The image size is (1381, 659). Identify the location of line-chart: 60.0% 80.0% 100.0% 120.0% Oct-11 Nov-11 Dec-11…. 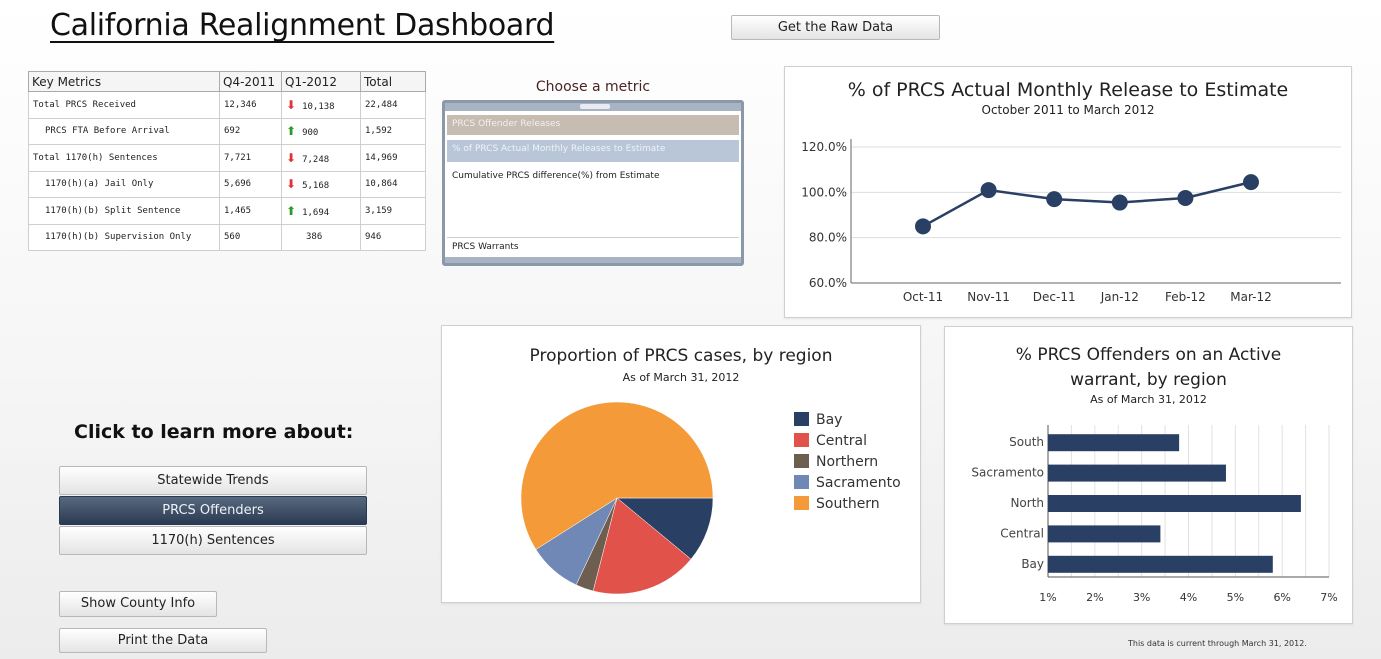
(1071, 221).